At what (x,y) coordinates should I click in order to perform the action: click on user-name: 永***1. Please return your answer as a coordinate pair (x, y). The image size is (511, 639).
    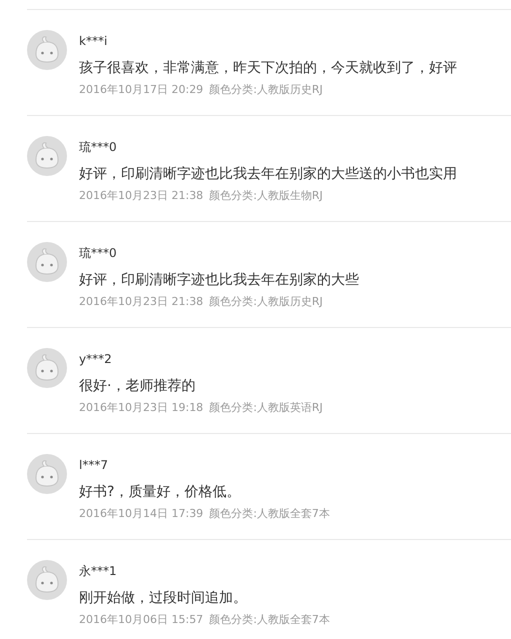
    Looking at the image, I should click on (98, 571).